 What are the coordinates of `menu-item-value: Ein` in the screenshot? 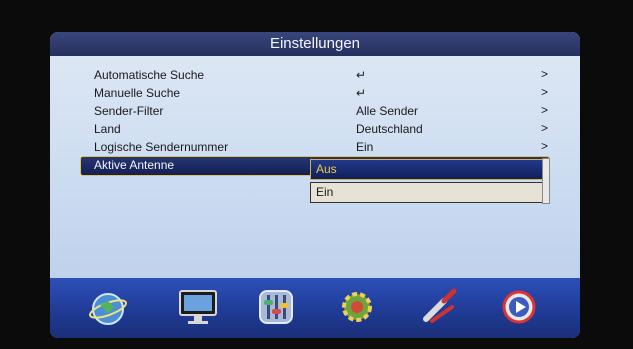 It's located at (365, 147).